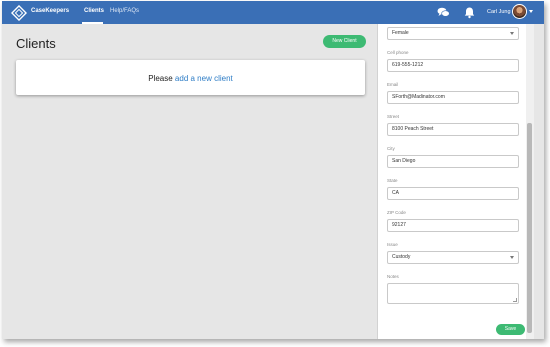 The image size is (550, 347). Describe the element at coordinates (124, 11) in the screenshot. I see `nav-help-faqs: Help/FAQs` at that location.